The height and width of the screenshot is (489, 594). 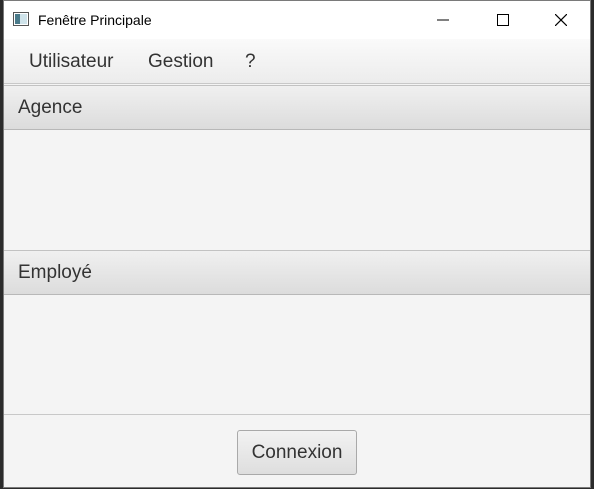 I want to click on close-icon, so click(x=561, y=20).